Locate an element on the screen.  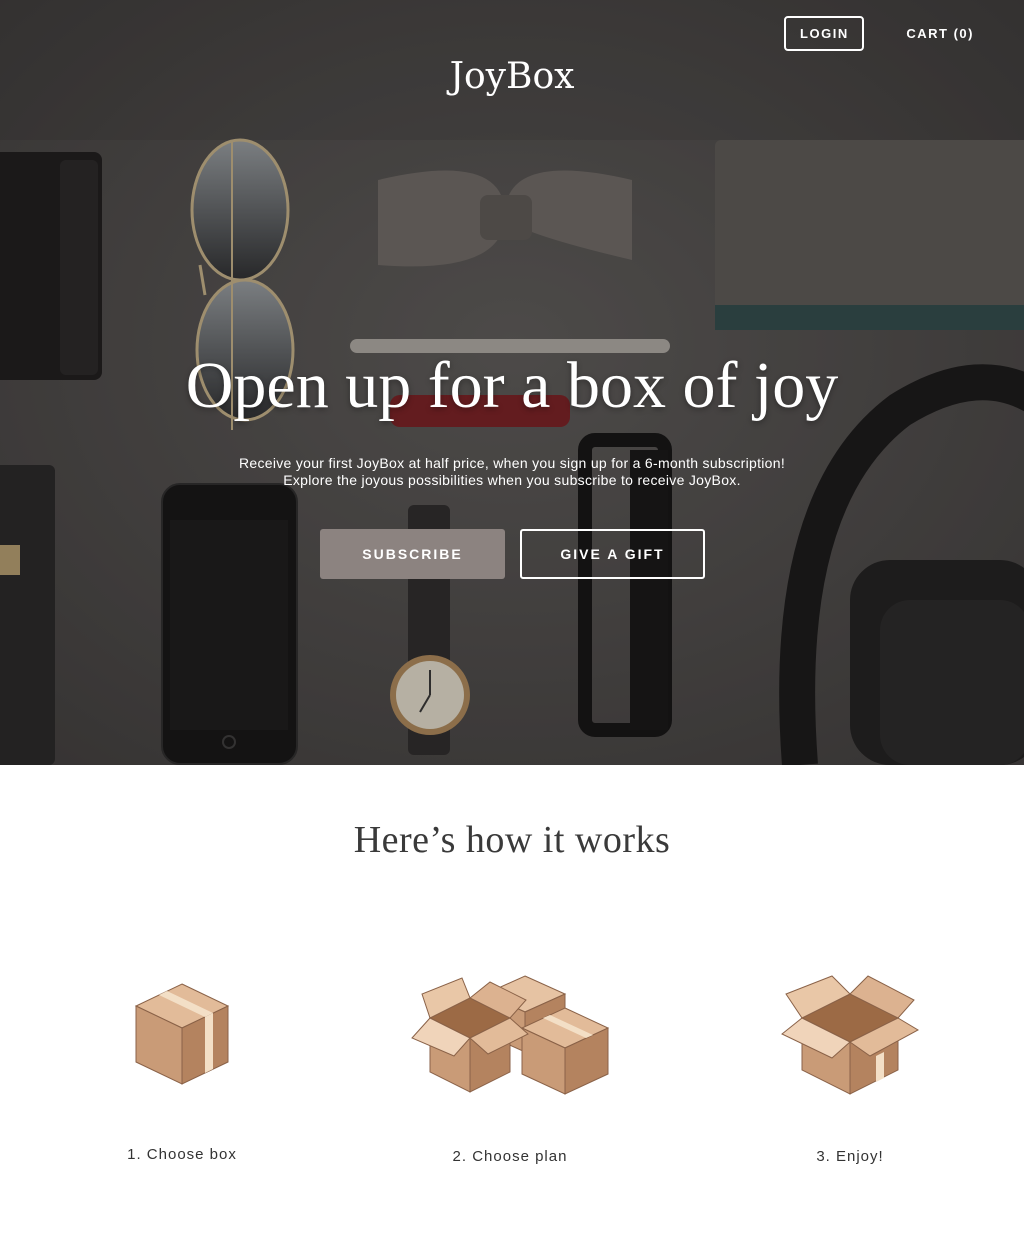
cta-buttons: SUBSCRIBE GIVE A GIFT is located at coordinates (512, 554).